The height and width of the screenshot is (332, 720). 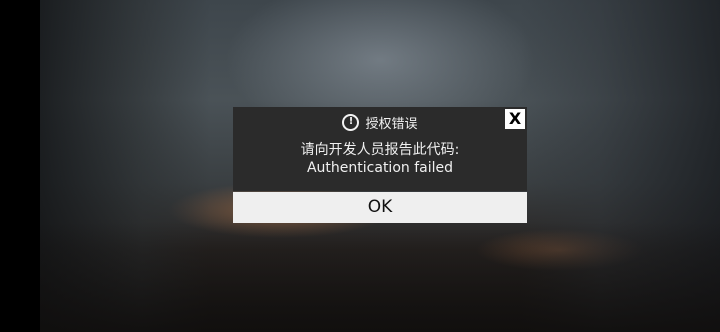 I want to click on dialog-message: 请向开发人员报告此代码: Authentication failed, so click(x=380, y=159).